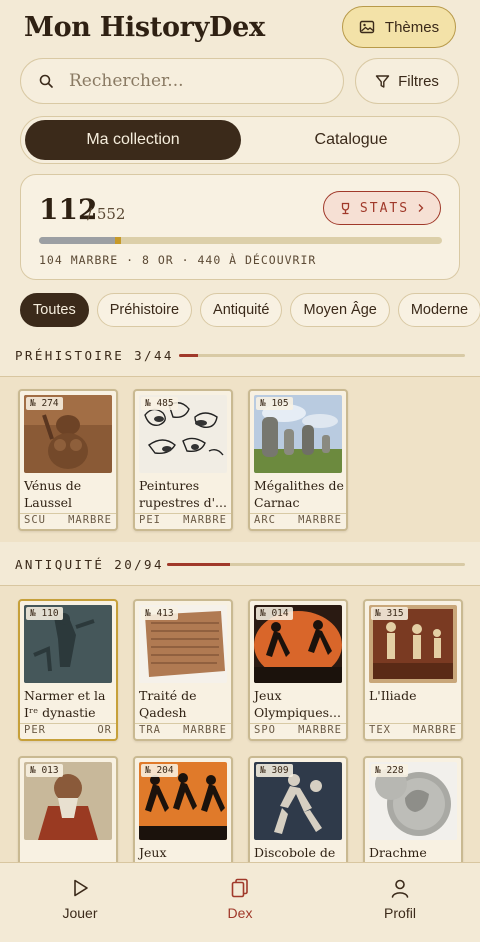  Describe the element at coordinates (382, 81) in the screenshot. I see `filter-icon` at that location.